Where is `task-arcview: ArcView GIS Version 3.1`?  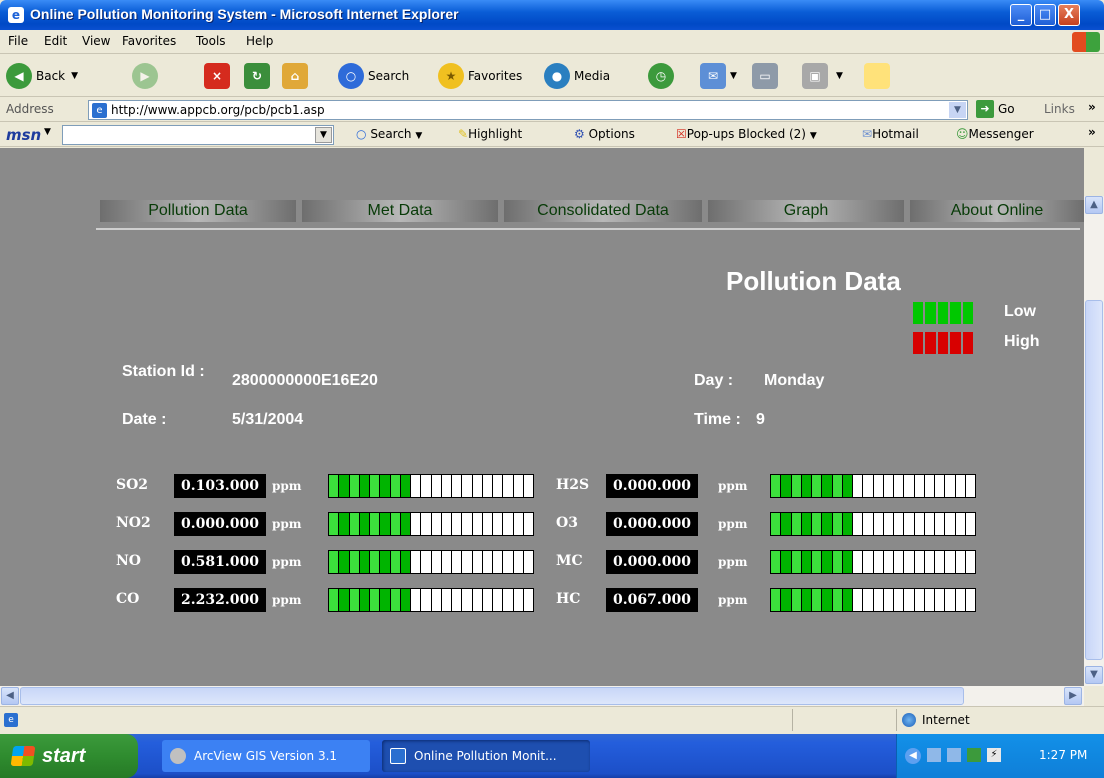
task-arcview: ArcView GIS Version 3.1 is located at coordinates (266, 756).